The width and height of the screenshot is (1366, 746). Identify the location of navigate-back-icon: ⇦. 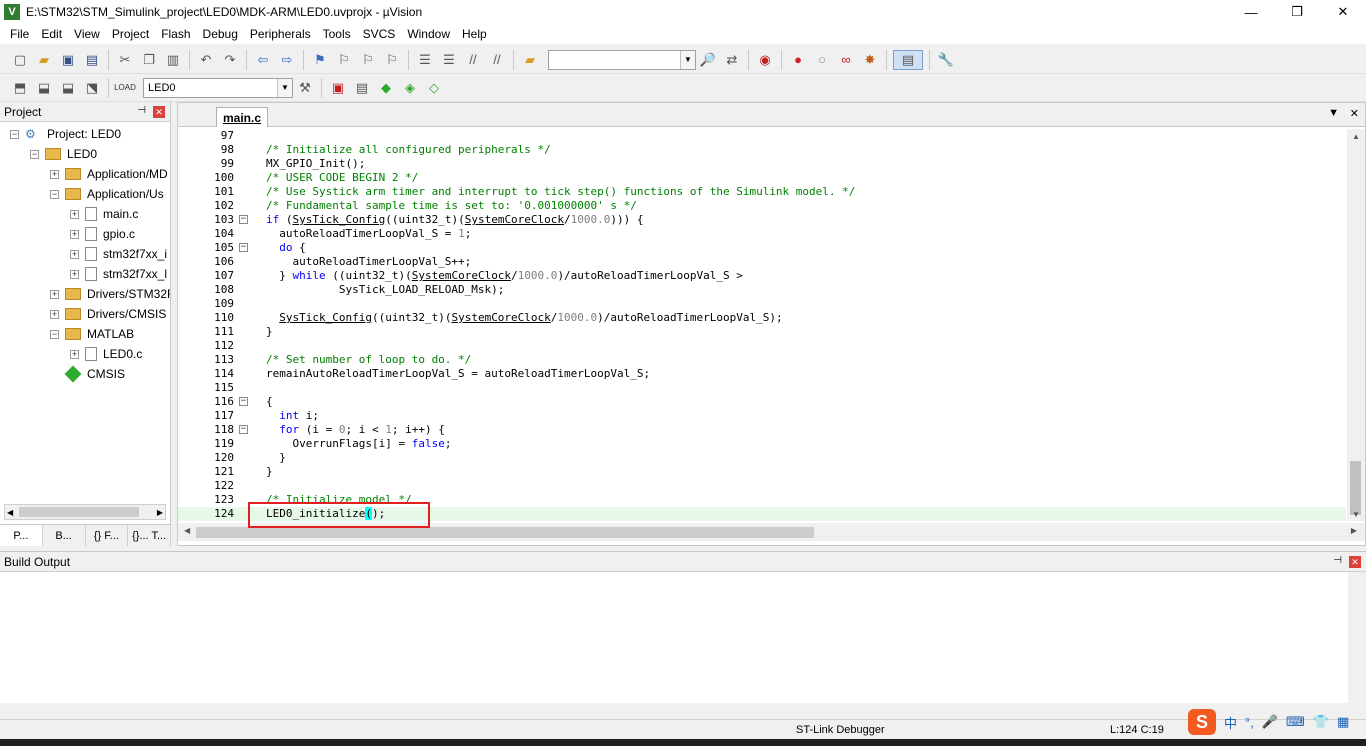
(263, 60).